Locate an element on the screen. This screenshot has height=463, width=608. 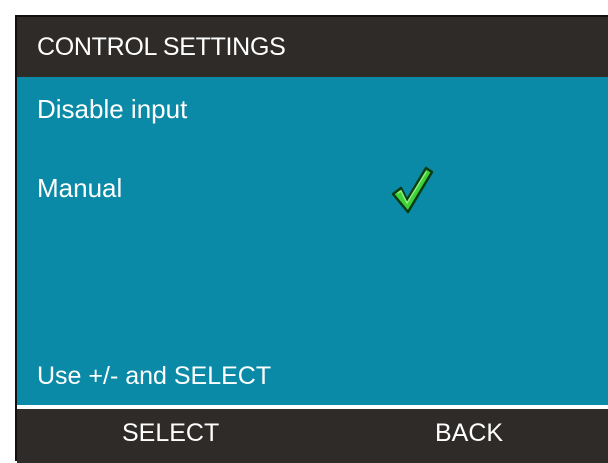
instruction-hint: Use +/- and SELECT is located at coordinates (154, 376).